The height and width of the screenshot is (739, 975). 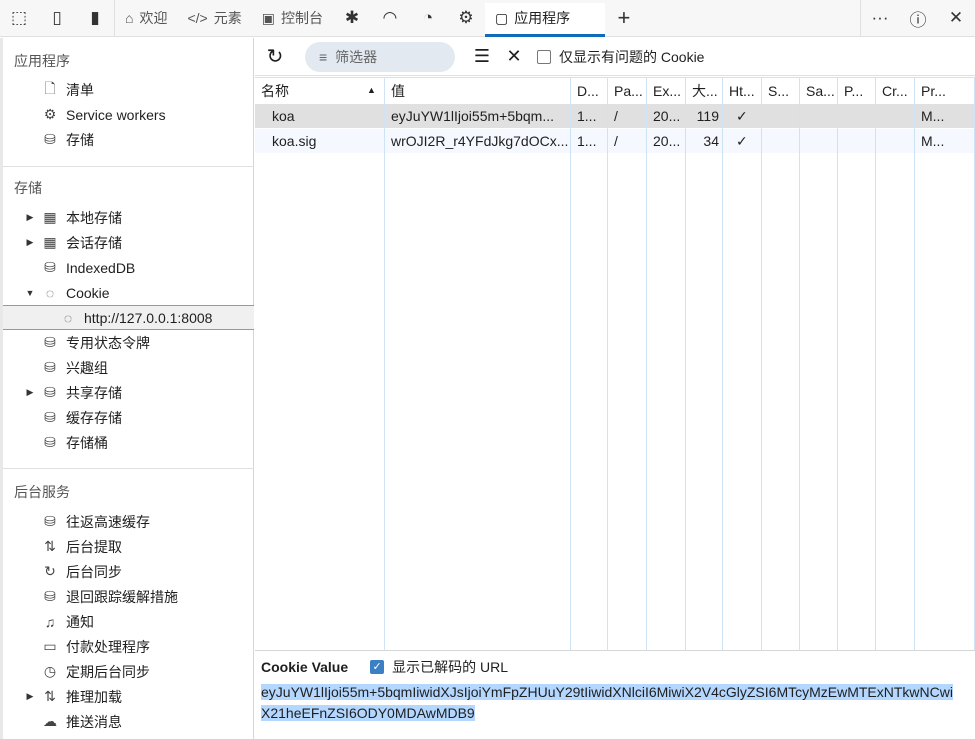 What do you see at coordinates (50, 217) in the screenshot?
I see `grid-icon: ▦` at bounding box center [50, 217].